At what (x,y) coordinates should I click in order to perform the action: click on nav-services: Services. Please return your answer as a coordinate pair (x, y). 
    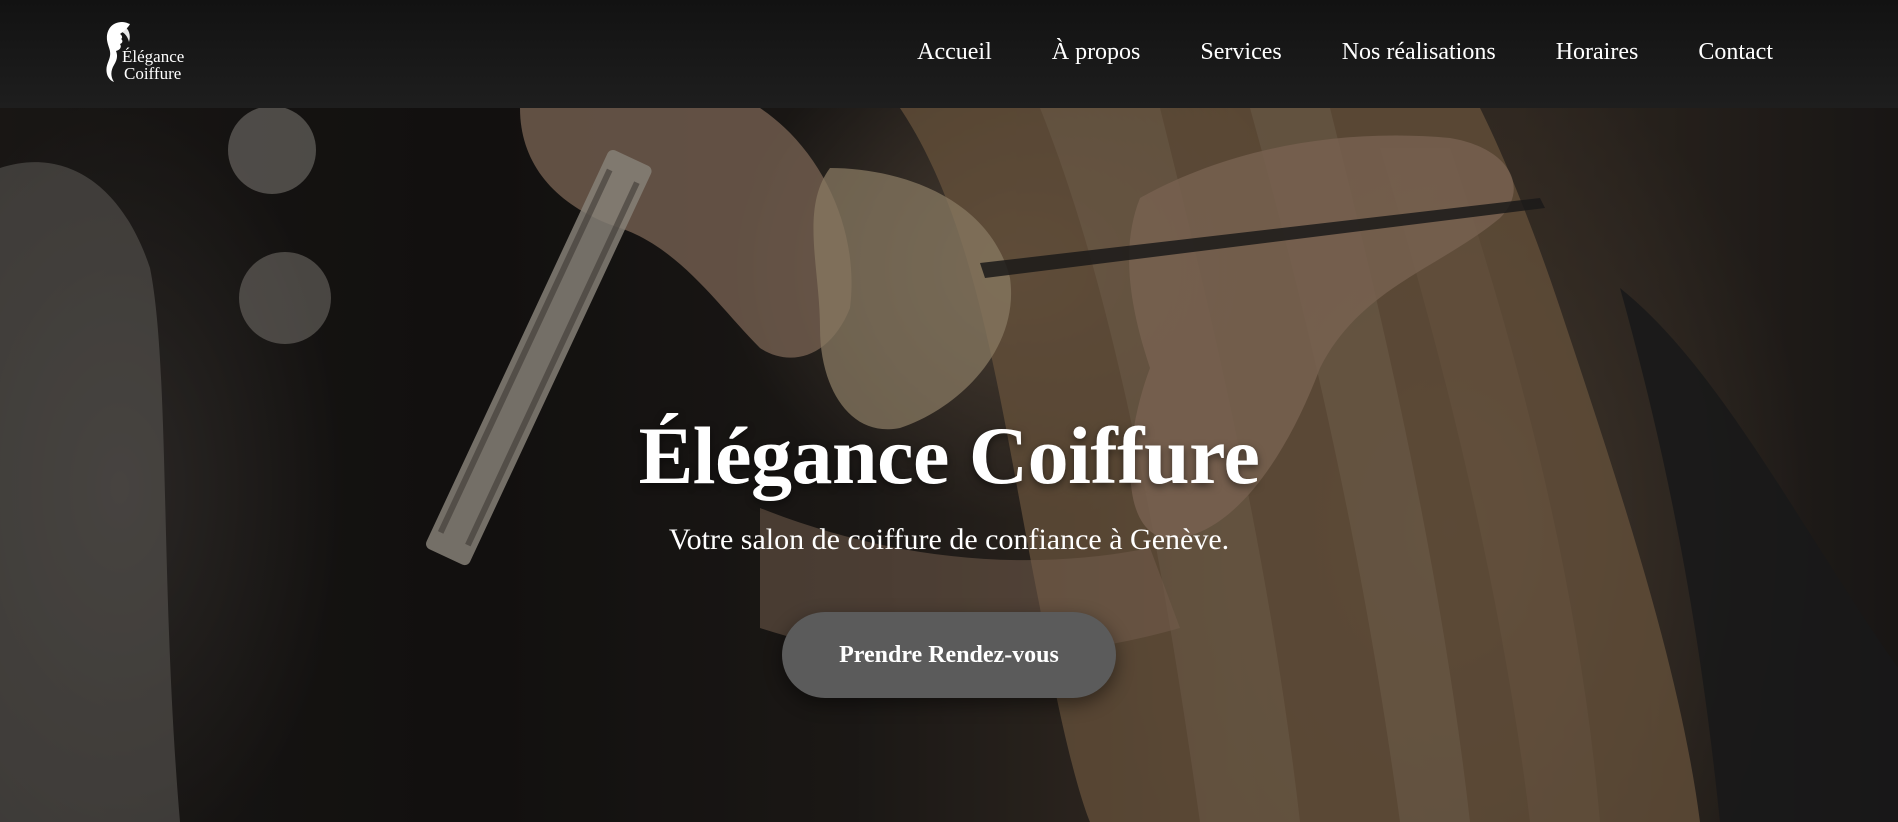
    Looking at the image, I should click on (1240, 52).